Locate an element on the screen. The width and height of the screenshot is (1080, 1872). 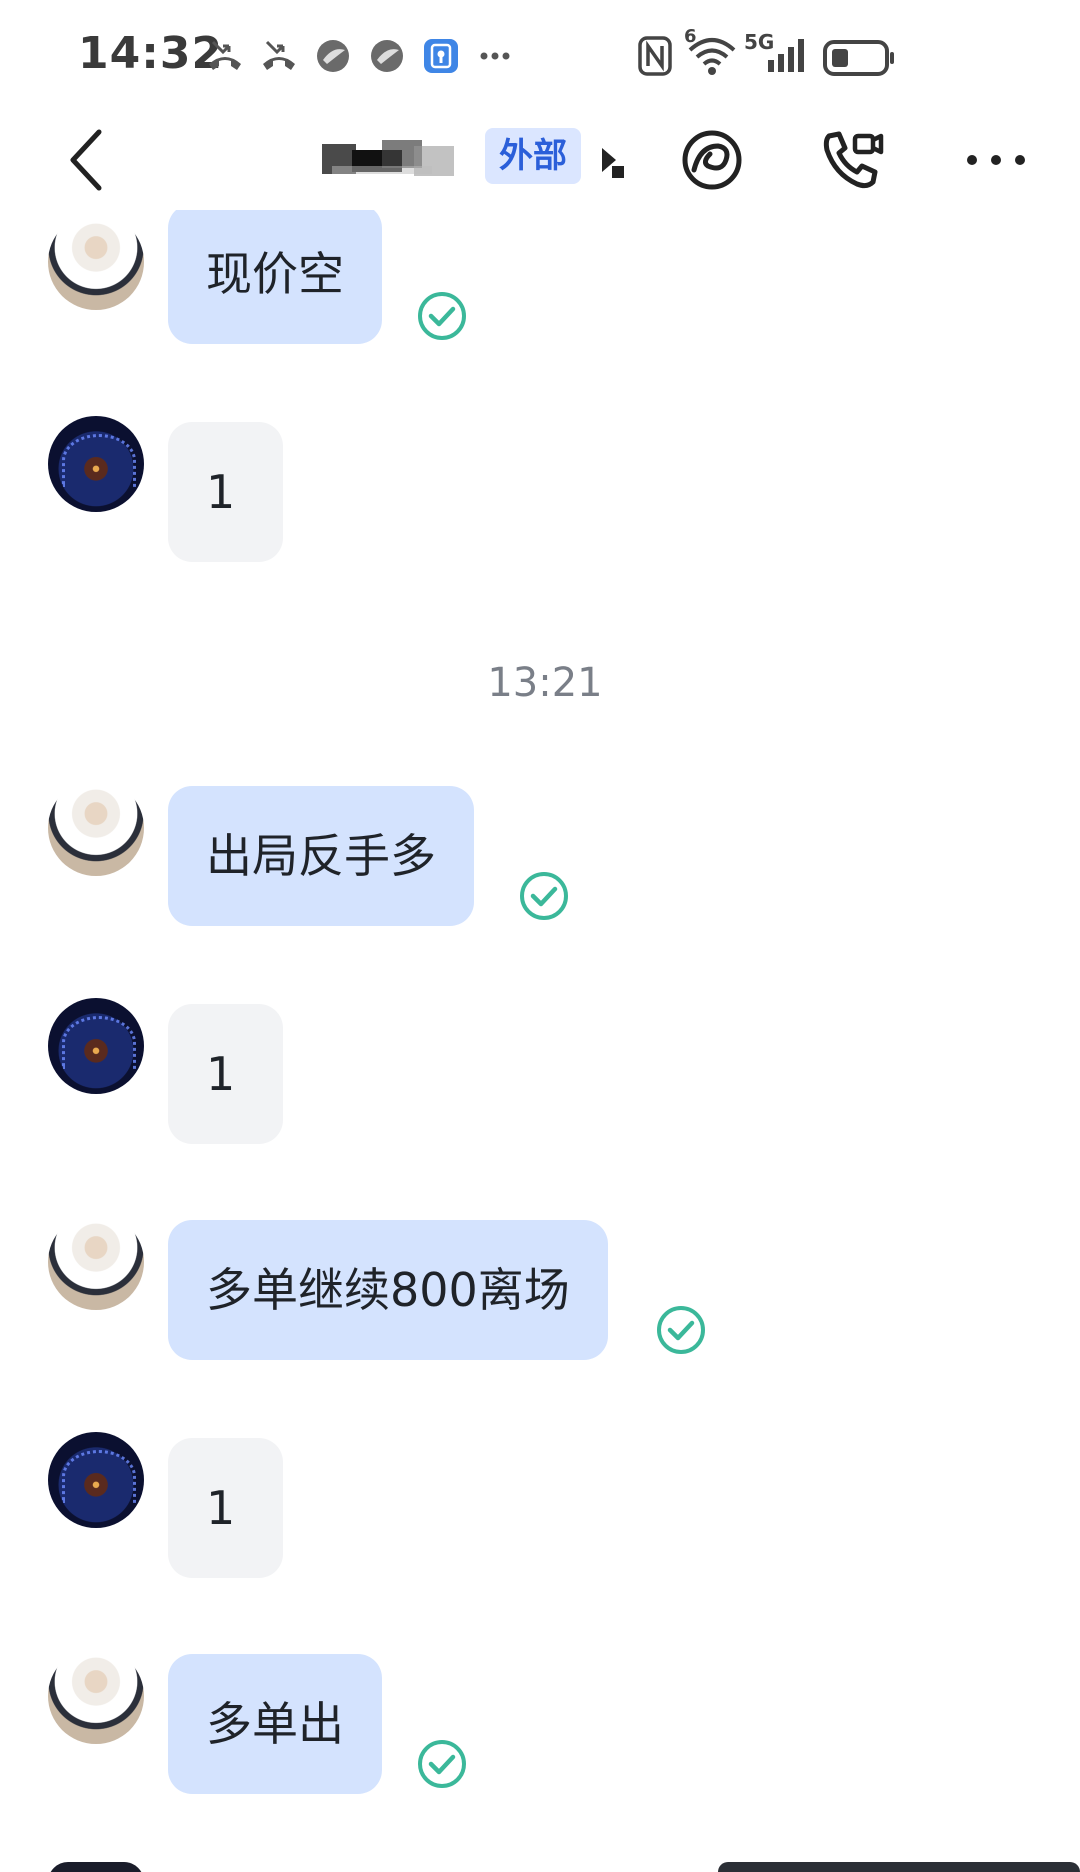
status-time: 14:32 is located at coordinates (151, 53).